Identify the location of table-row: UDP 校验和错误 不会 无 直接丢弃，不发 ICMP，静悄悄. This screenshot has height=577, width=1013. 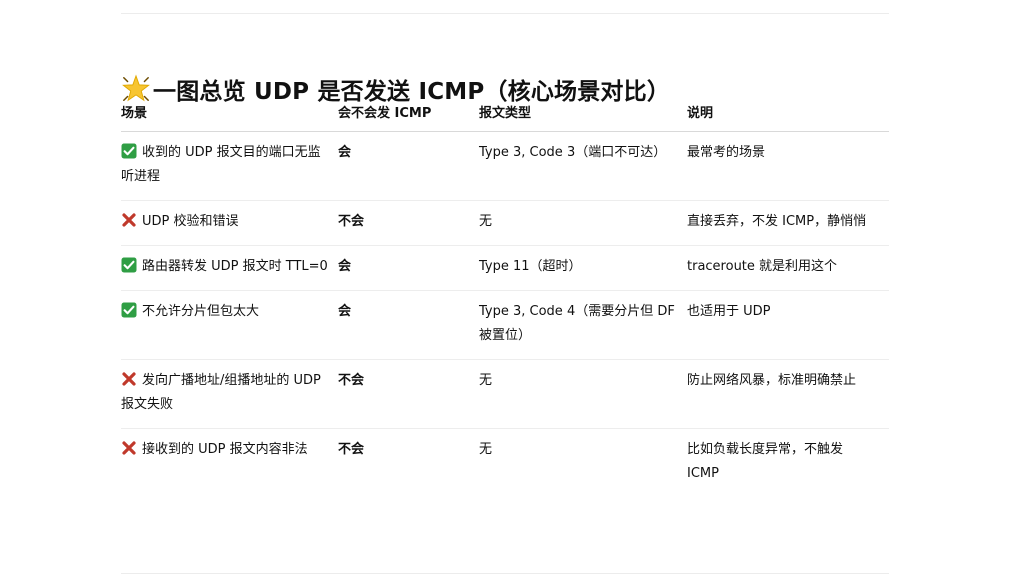
(505, 223).